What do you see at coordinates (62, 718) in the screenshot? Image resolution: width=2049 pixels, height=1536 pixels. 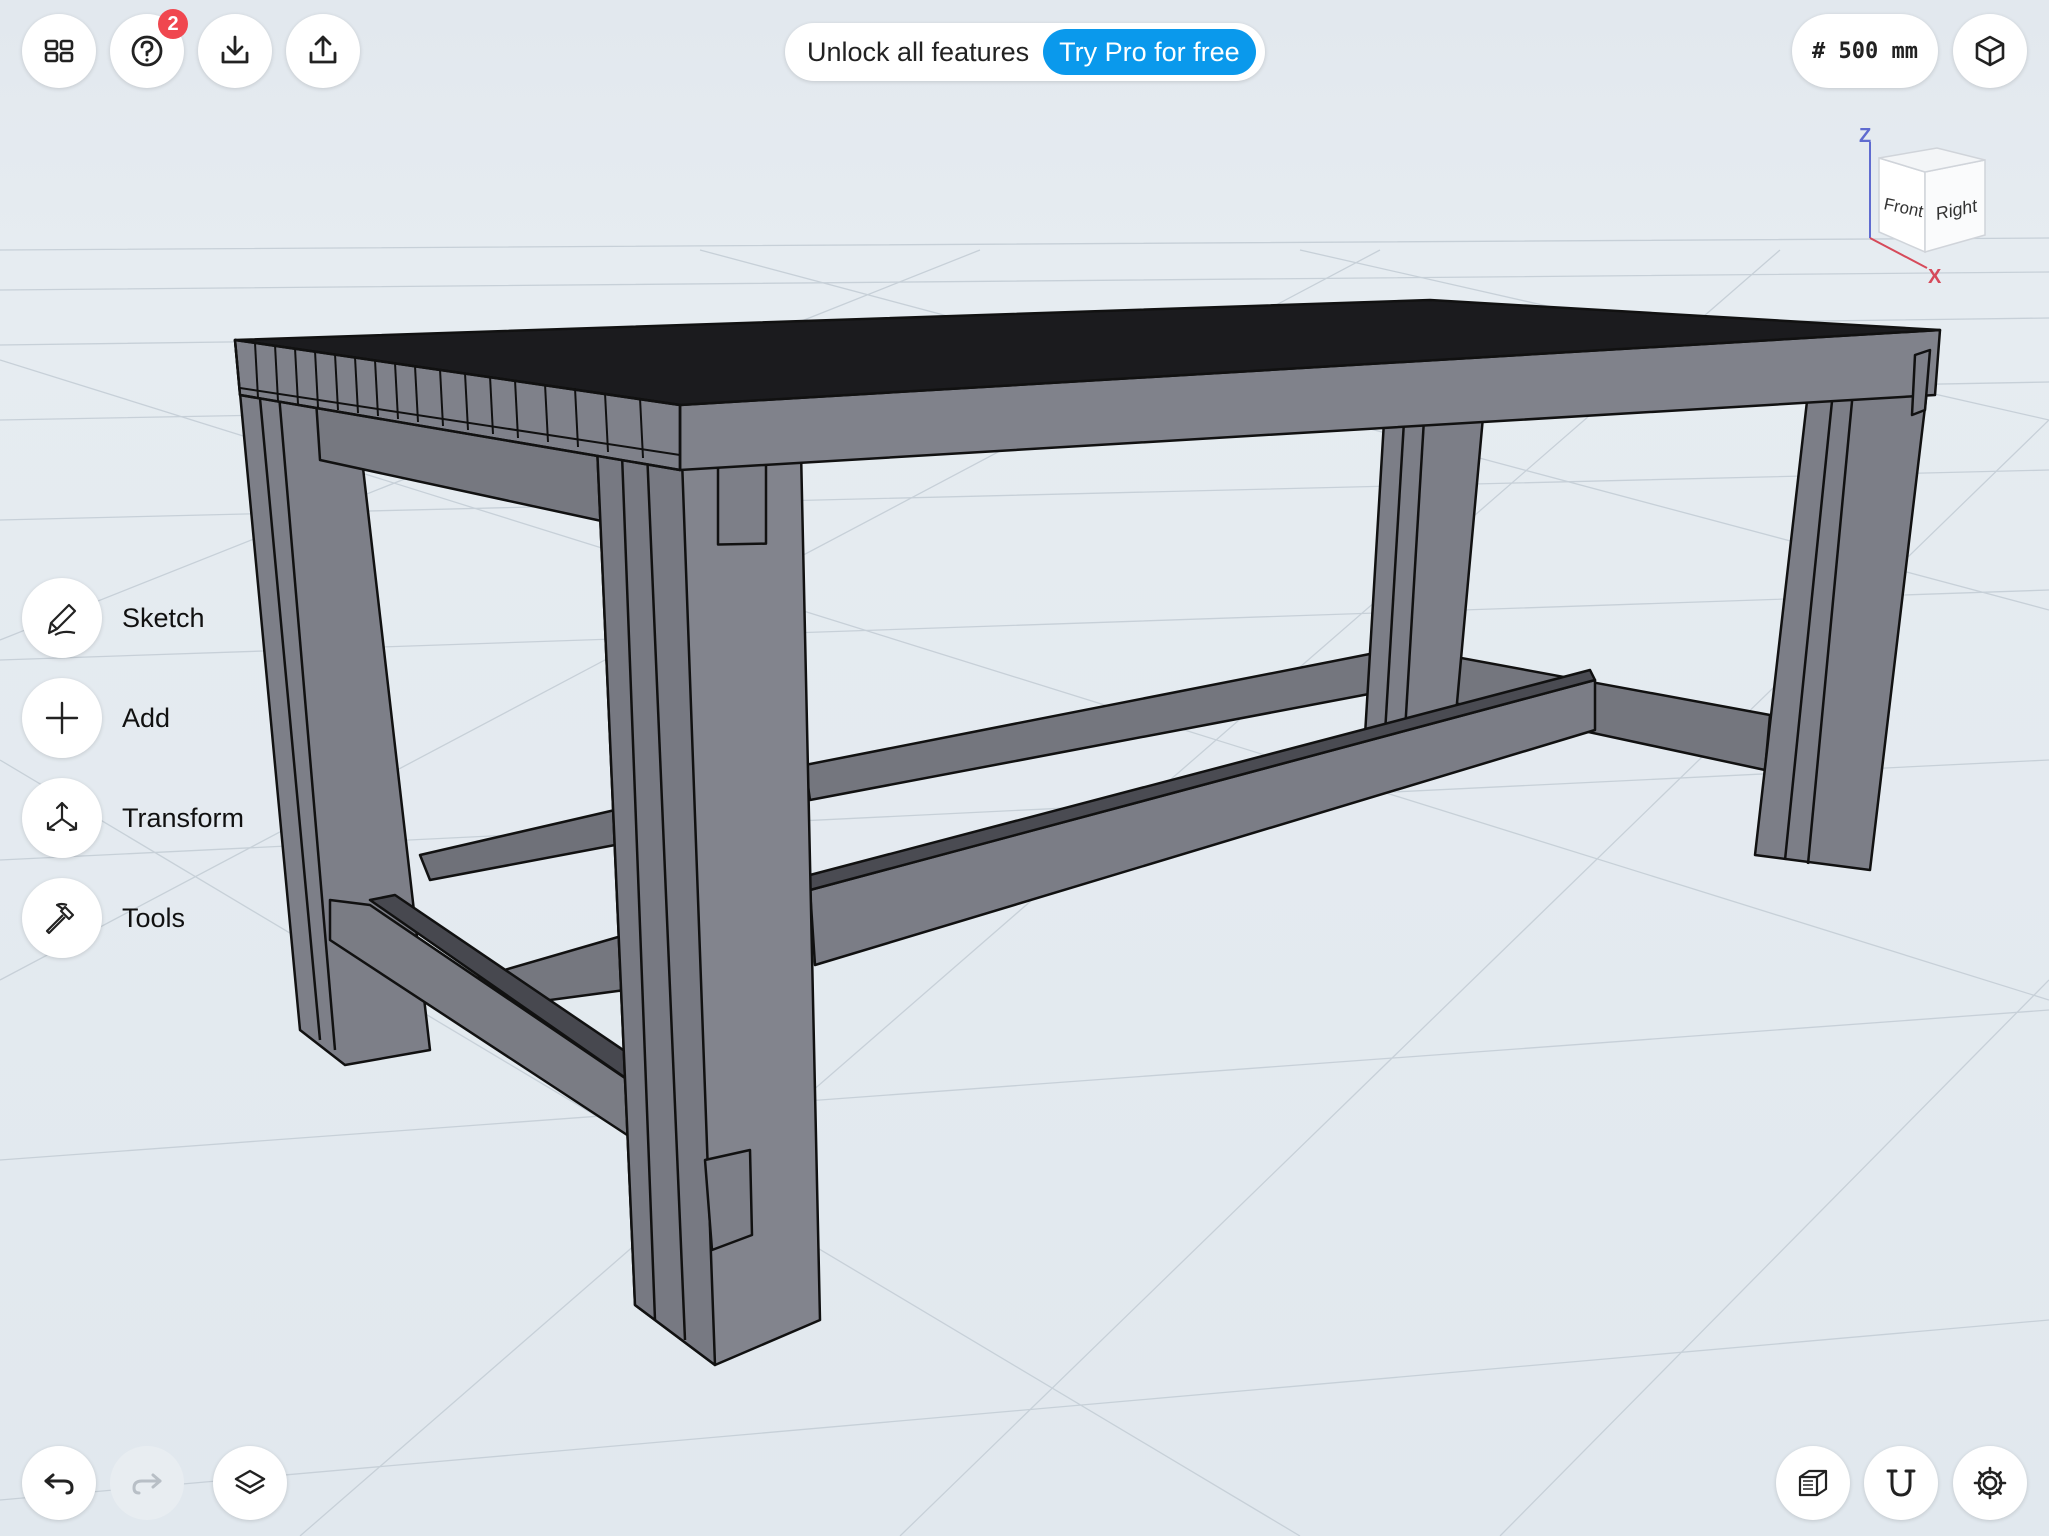 I see `plus-icon` at bounding box center [62, 718].